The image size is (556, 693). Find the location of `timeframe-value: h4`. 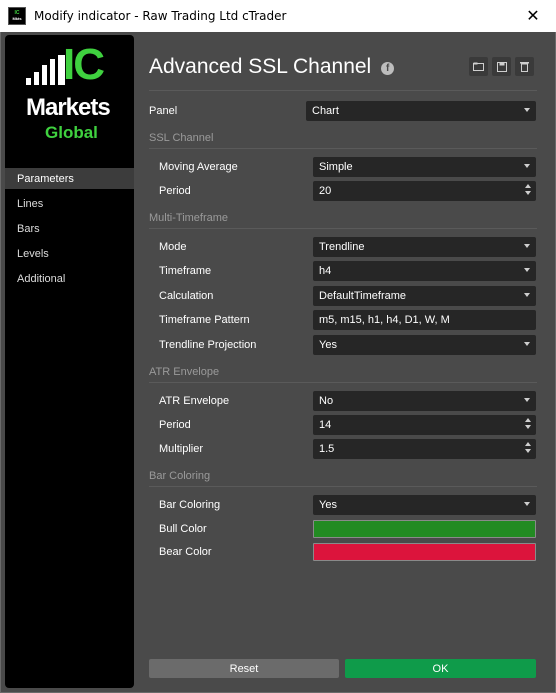

timeframe-value: h4 is located at coordinates (325, 271).